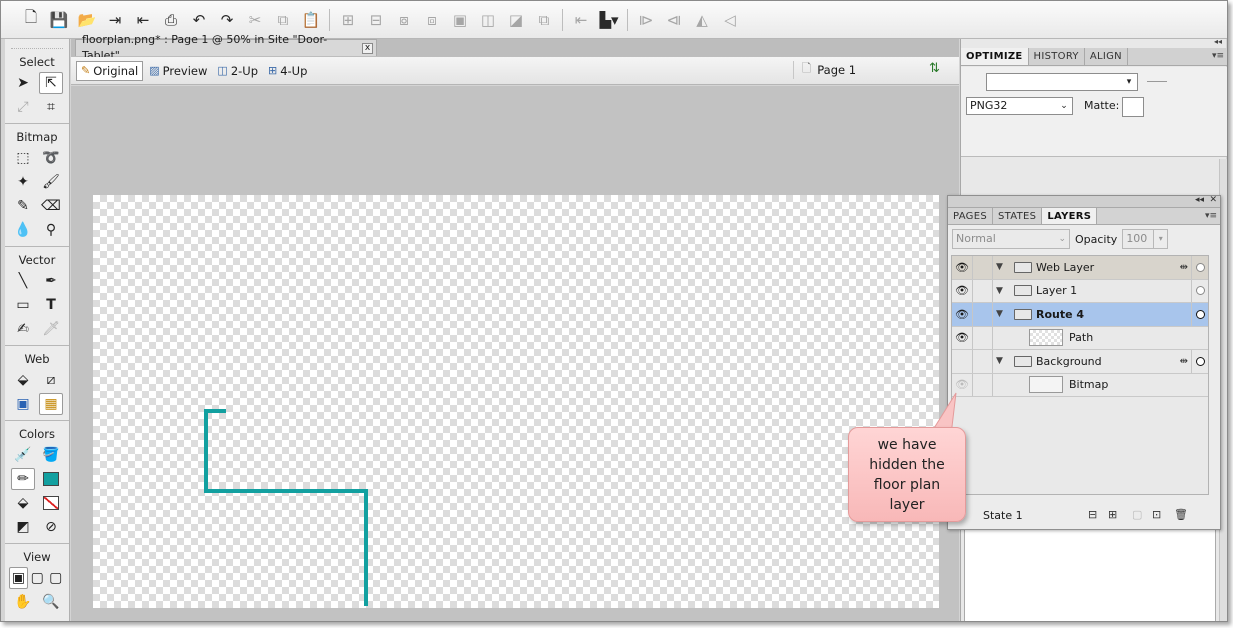  What do you see at coordinates (1011, 239) in the screenshot?
I see `blend-mode-select: Normal ⌄` at bounding box center [1011, 239].